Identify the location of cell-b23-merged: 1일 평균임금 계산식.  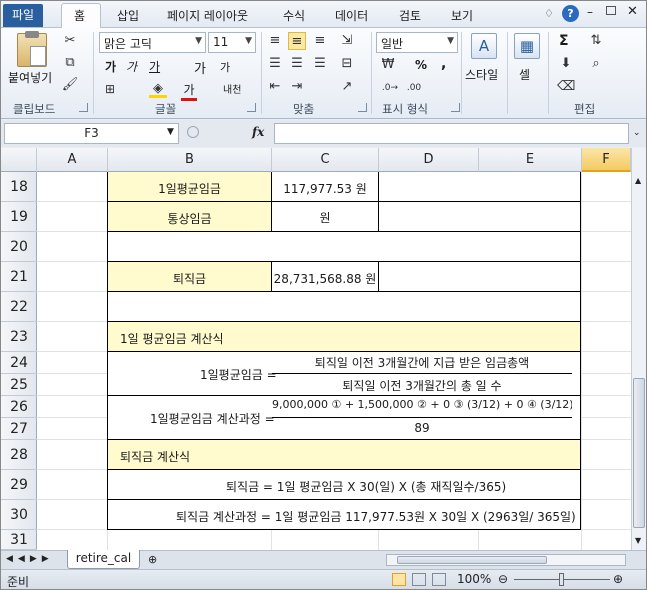
(344, 336).